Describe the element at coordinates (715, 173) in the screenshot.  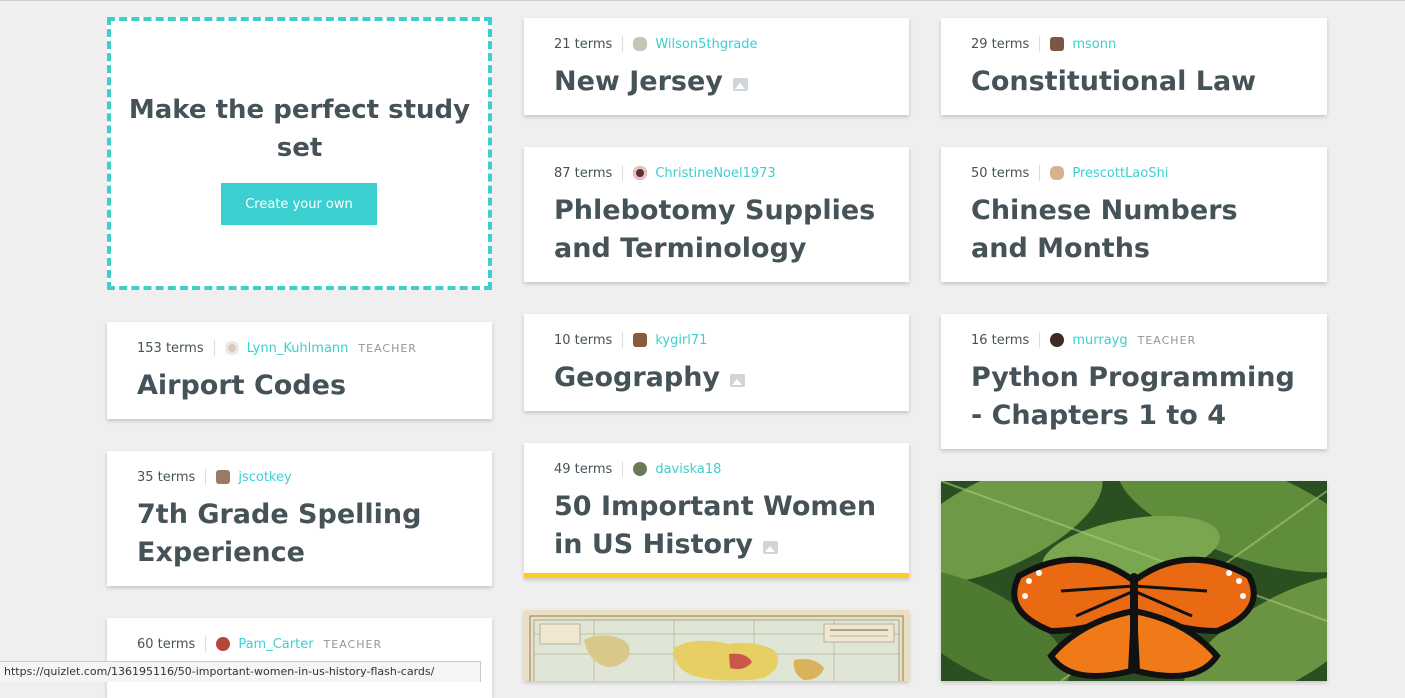
I see `username-link: ChristineNoel1973` at that location.